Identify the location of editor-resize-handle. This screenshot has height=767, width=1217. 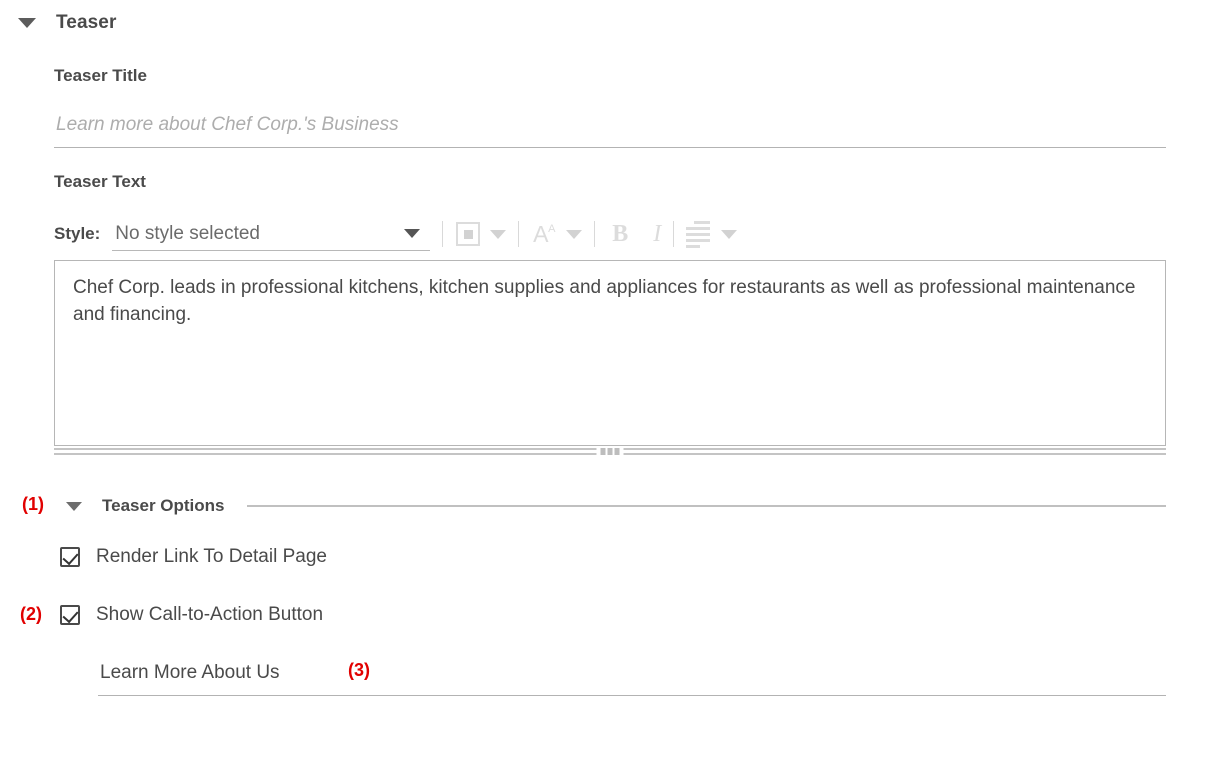
(610, 454).